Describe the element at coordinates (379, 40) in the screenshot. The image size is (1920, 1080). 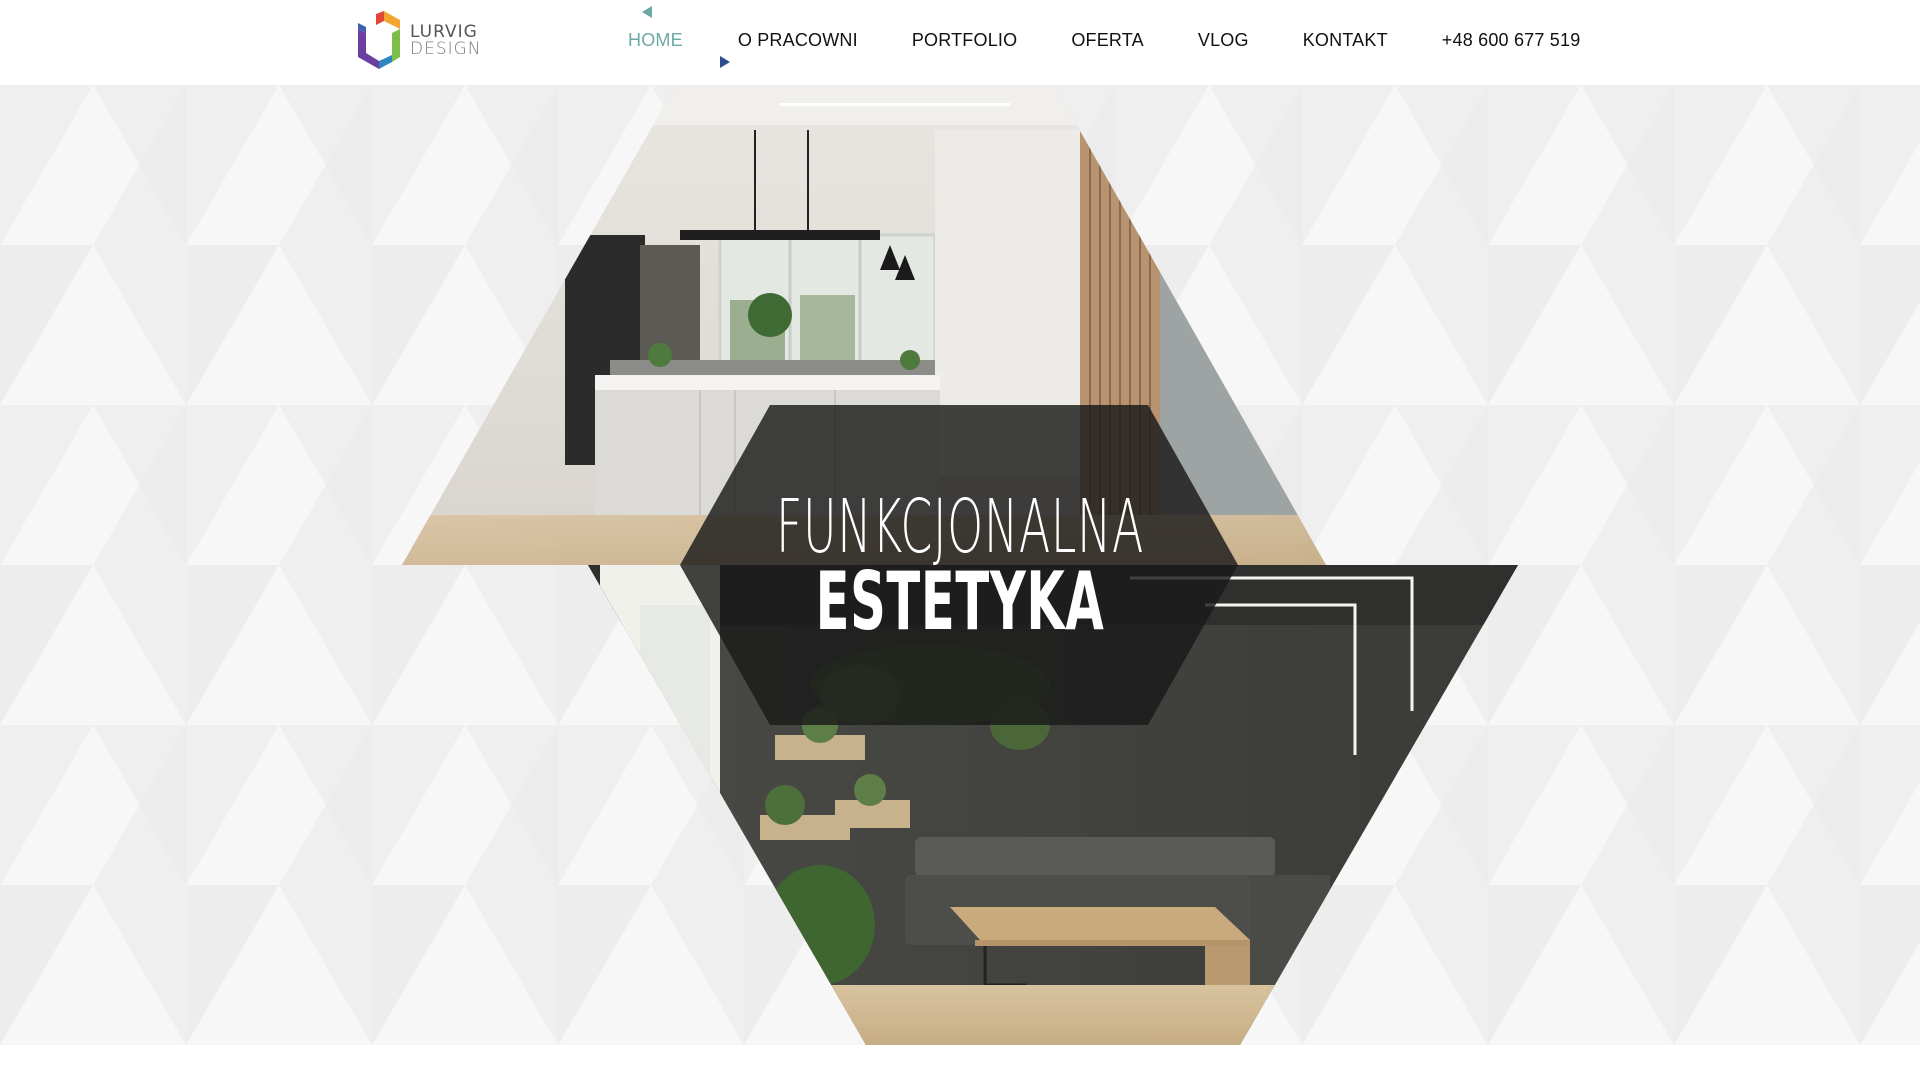
I see `logo-mark-icon` at that location.